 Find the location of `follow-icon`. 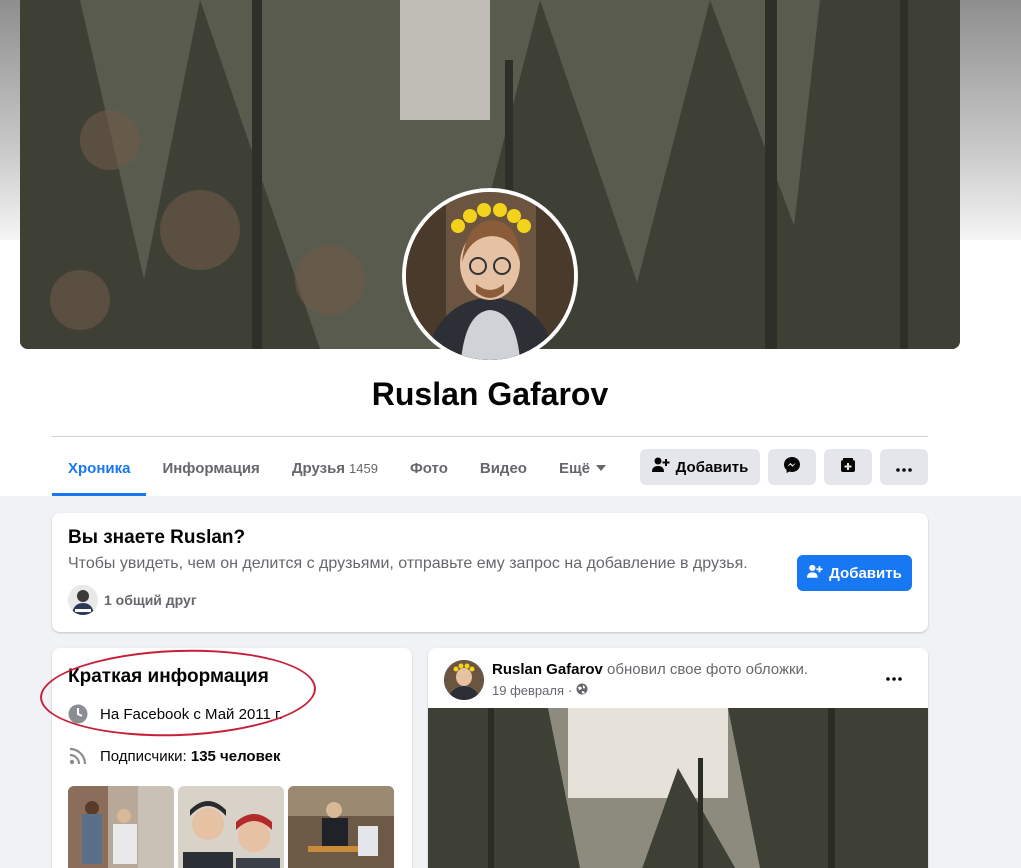

follow-icon is located at coordinates (848, 467).